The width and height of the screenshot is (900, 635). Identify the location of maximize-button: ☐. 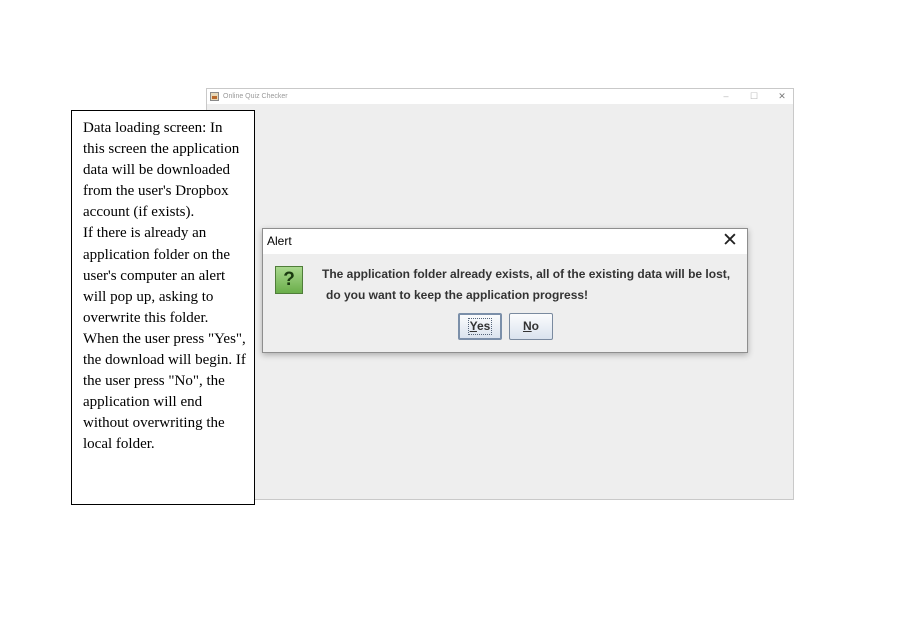
(754, 96).